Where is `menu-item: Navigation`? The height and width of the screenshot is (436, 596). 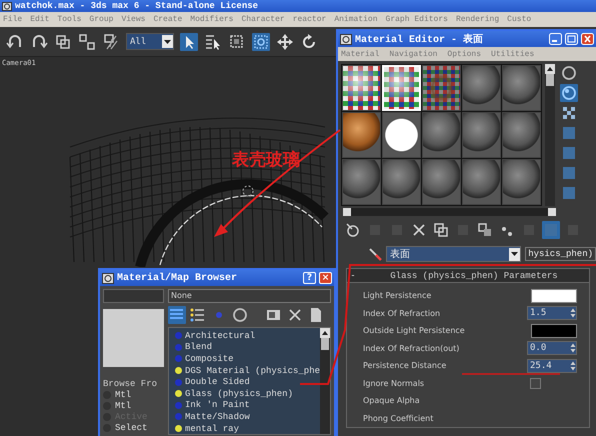
menu-item: Navigation is located at coordinates (413, 54).